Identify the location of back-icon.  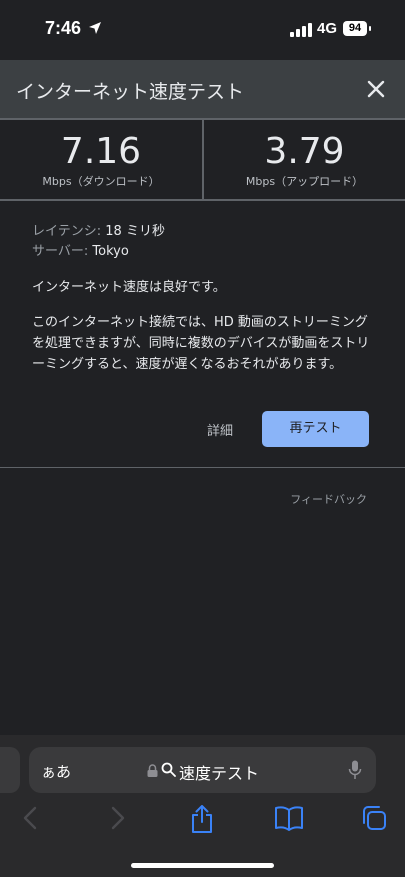
(30, 818).